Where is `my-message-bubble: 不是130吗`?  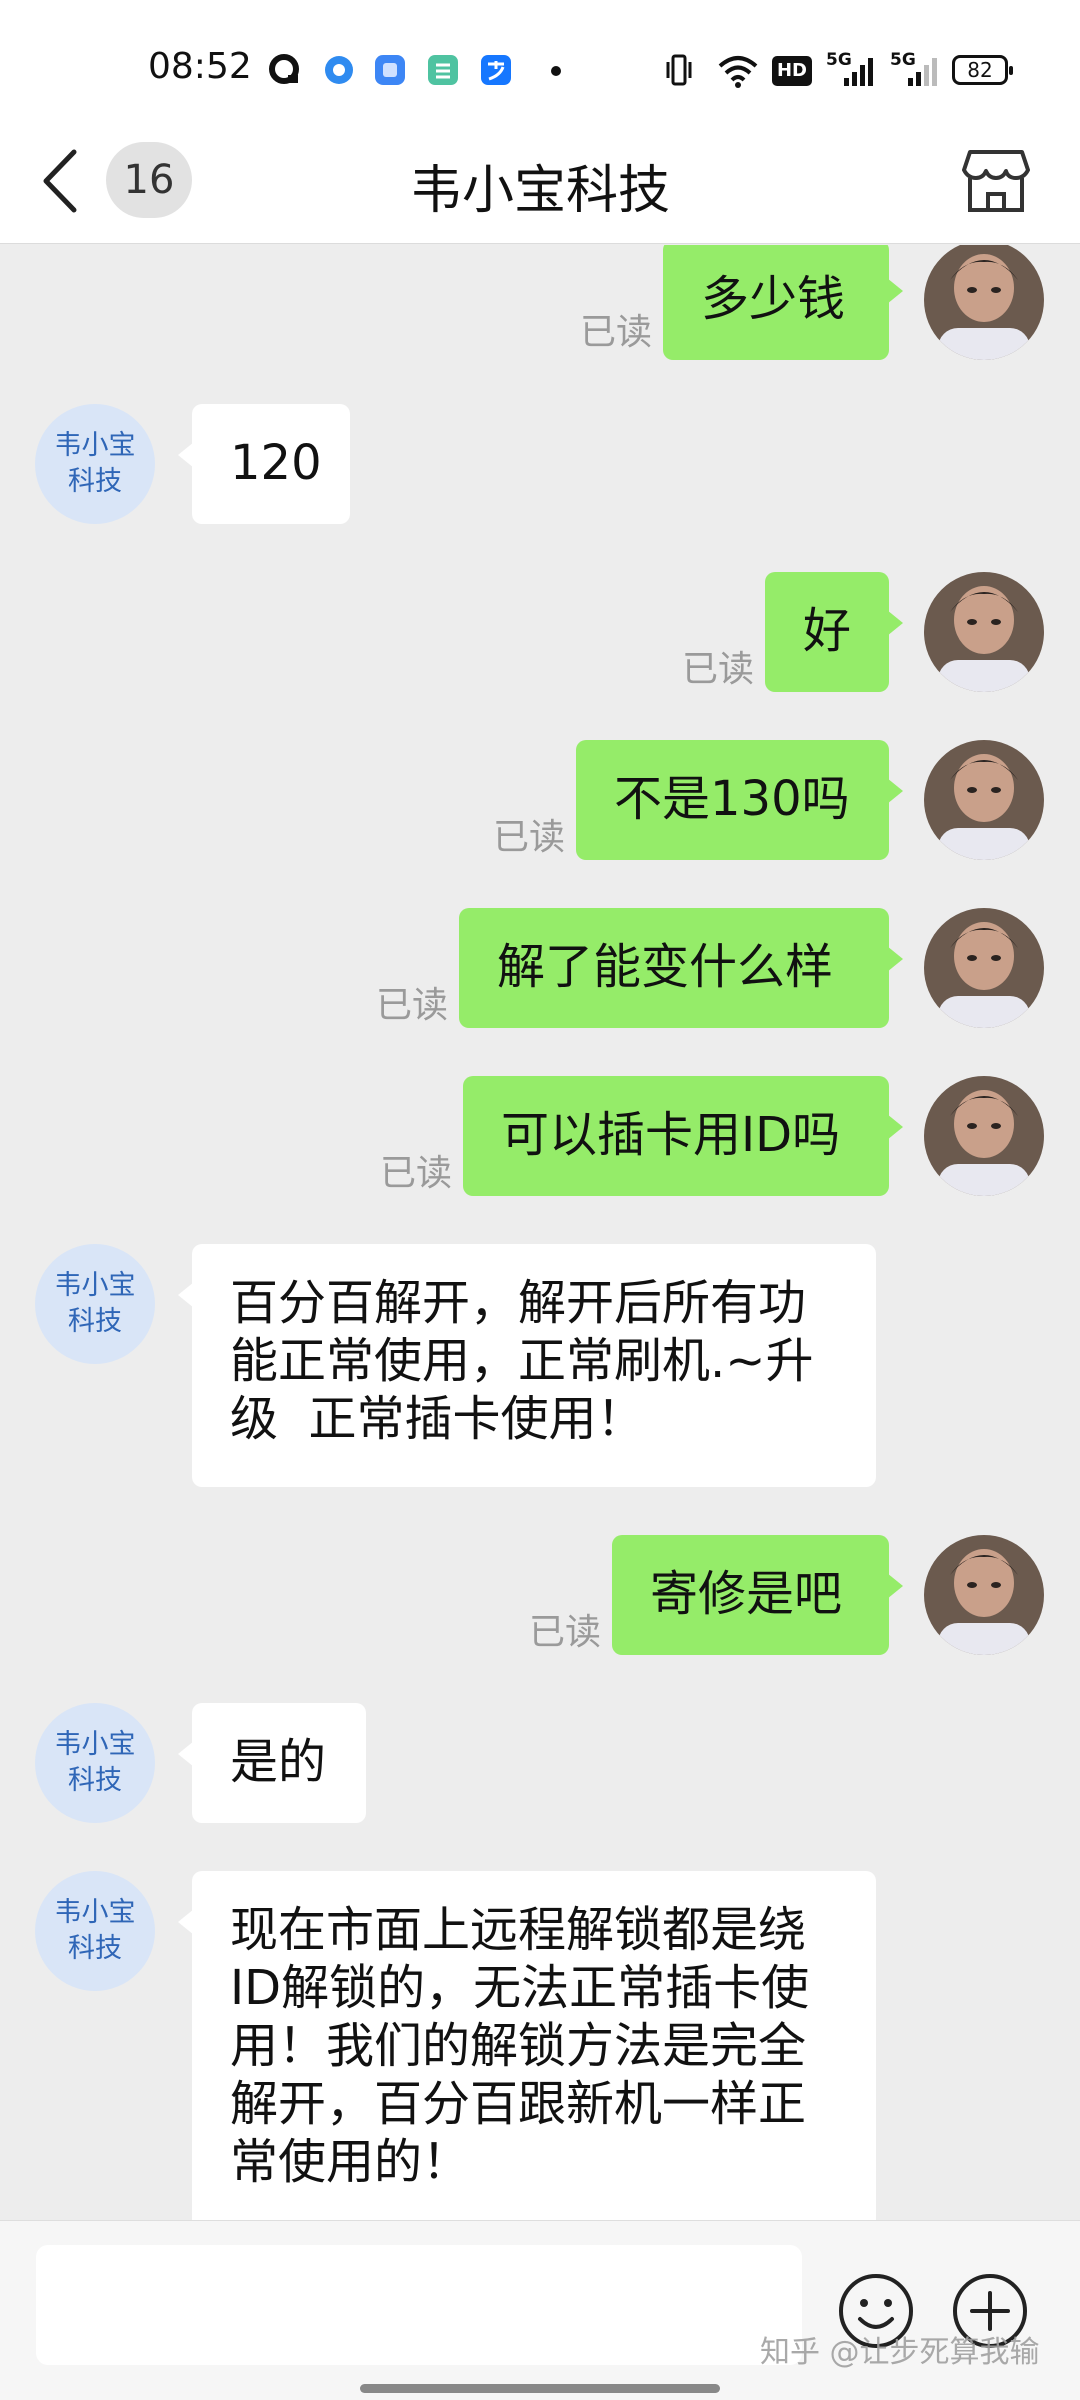
my-message-bubble: 不是130吗 is located at coordinates (739, 800).